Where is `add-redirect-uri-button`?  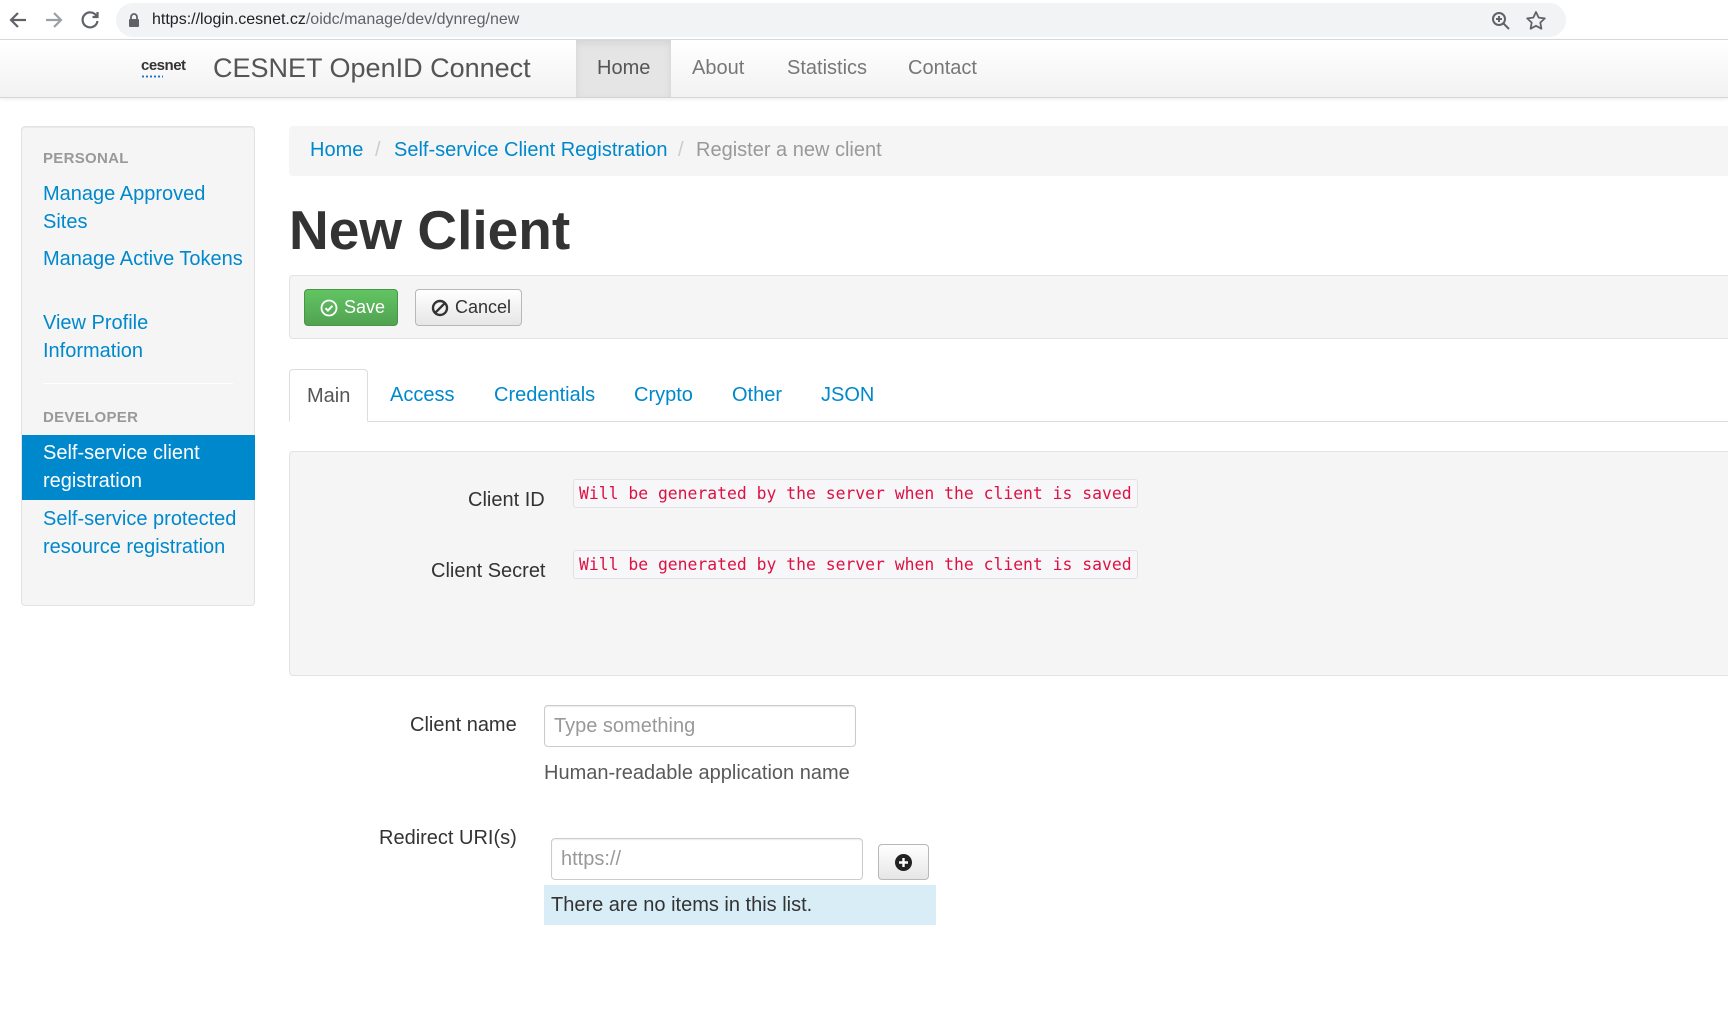 add-redirect-uri-button is located at coordinates (903, 862).